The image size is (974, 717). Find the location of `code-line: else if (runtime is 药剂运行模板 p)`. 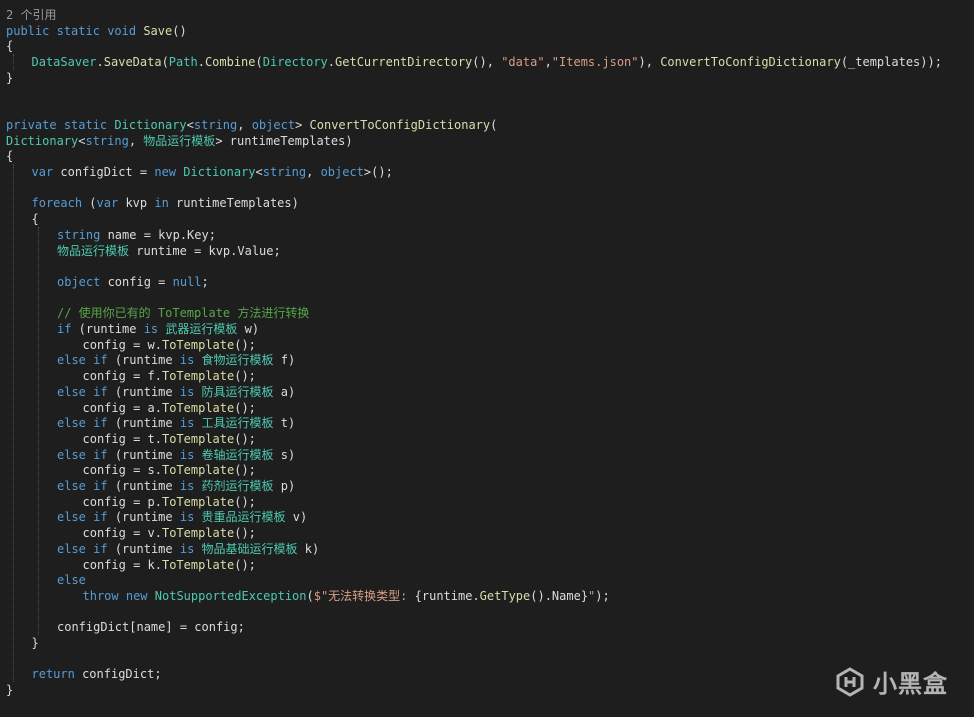

code-line: else if (runtime is 药剂运行模板 p) is located at coordinates (176, 486).